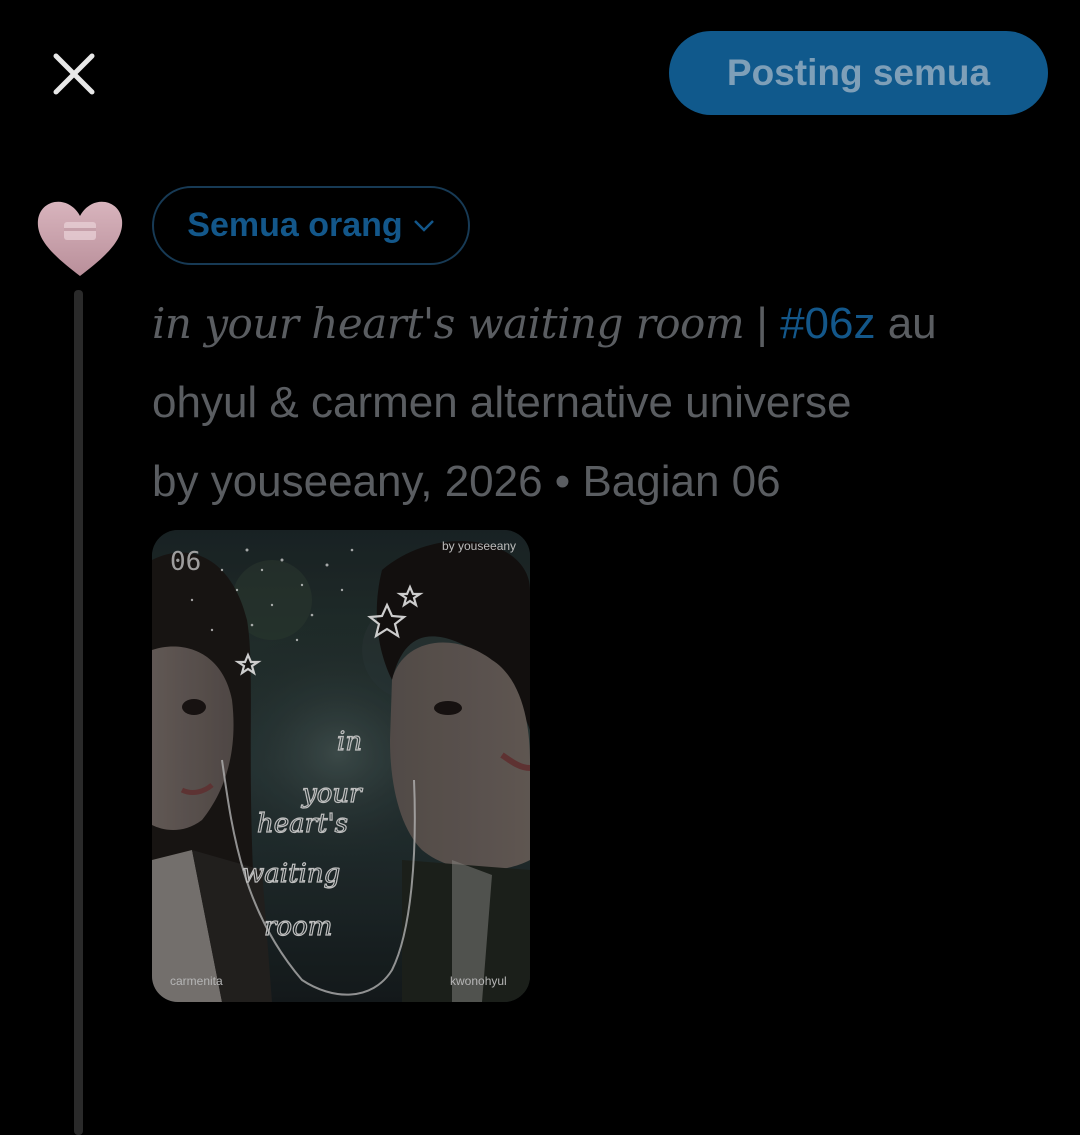 Image resolution: width=1080 pixels, height=1135 pixels. I want to click on post-line-1-tail: au, so click(906, 323).